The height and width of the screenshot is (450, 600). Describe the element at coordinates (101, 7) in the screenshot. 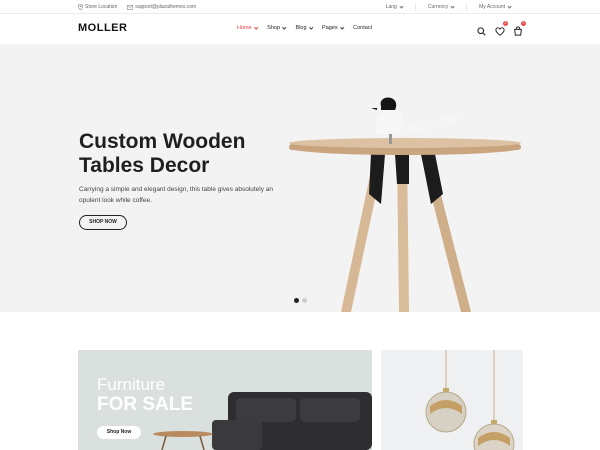

I see `store-location-label: Store Location` at that location.